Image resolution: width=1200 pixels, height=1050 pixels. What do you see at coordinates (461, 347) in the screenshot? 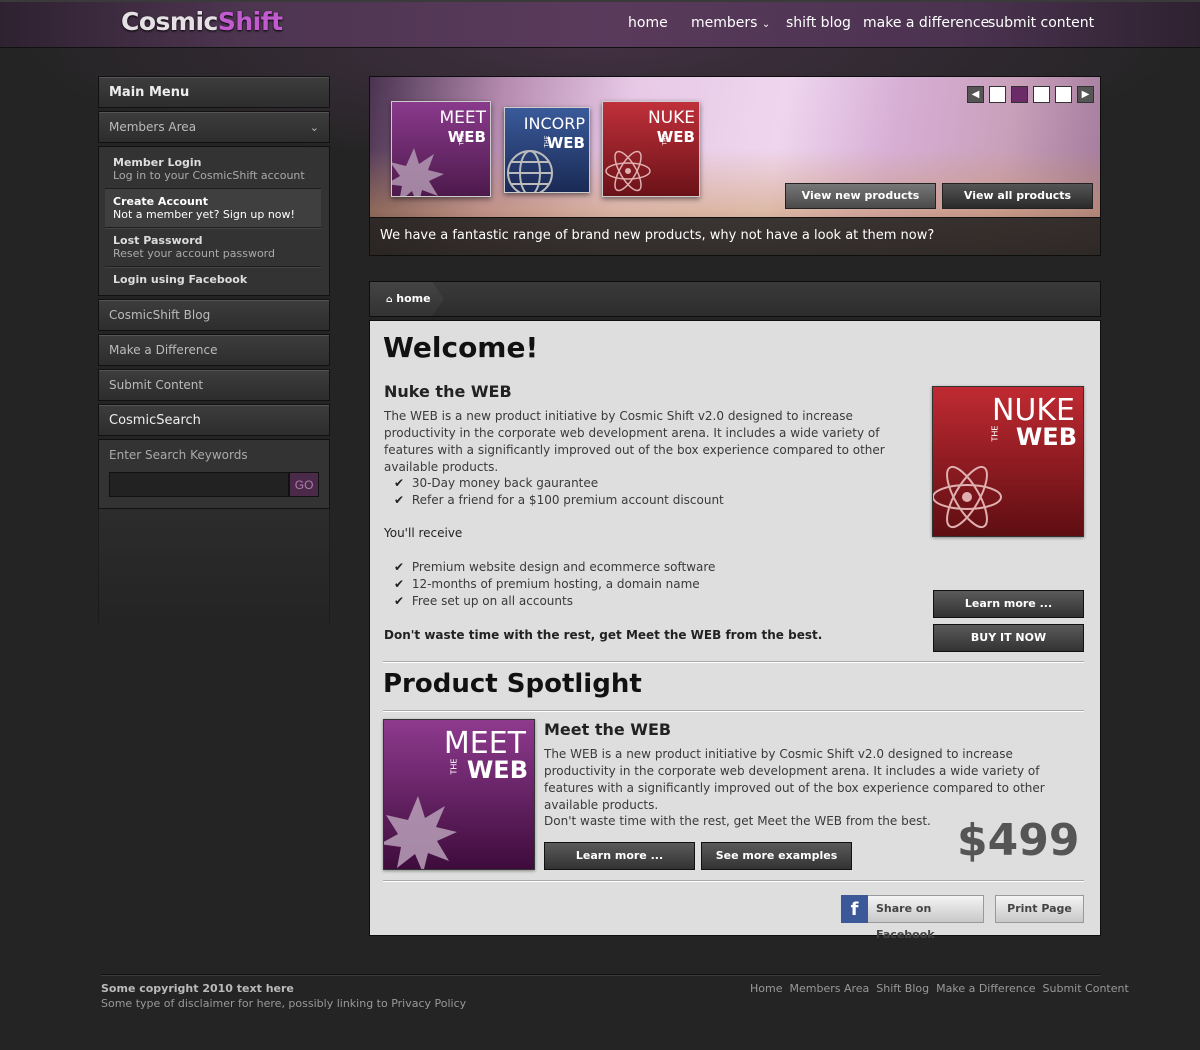
I see `page-title: Welcome!` at bounding box center [461, 347].